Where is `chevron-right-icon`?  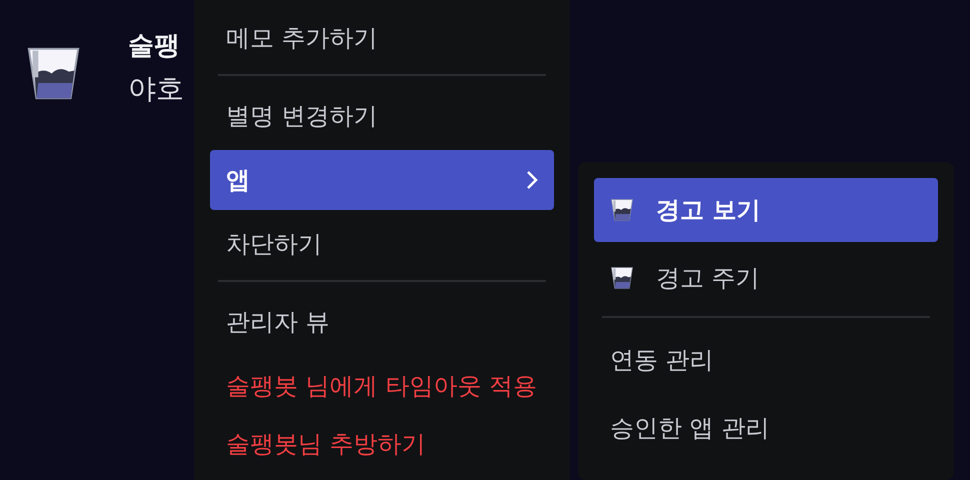
chevron-right-icon is located at coordinates (532, 180).